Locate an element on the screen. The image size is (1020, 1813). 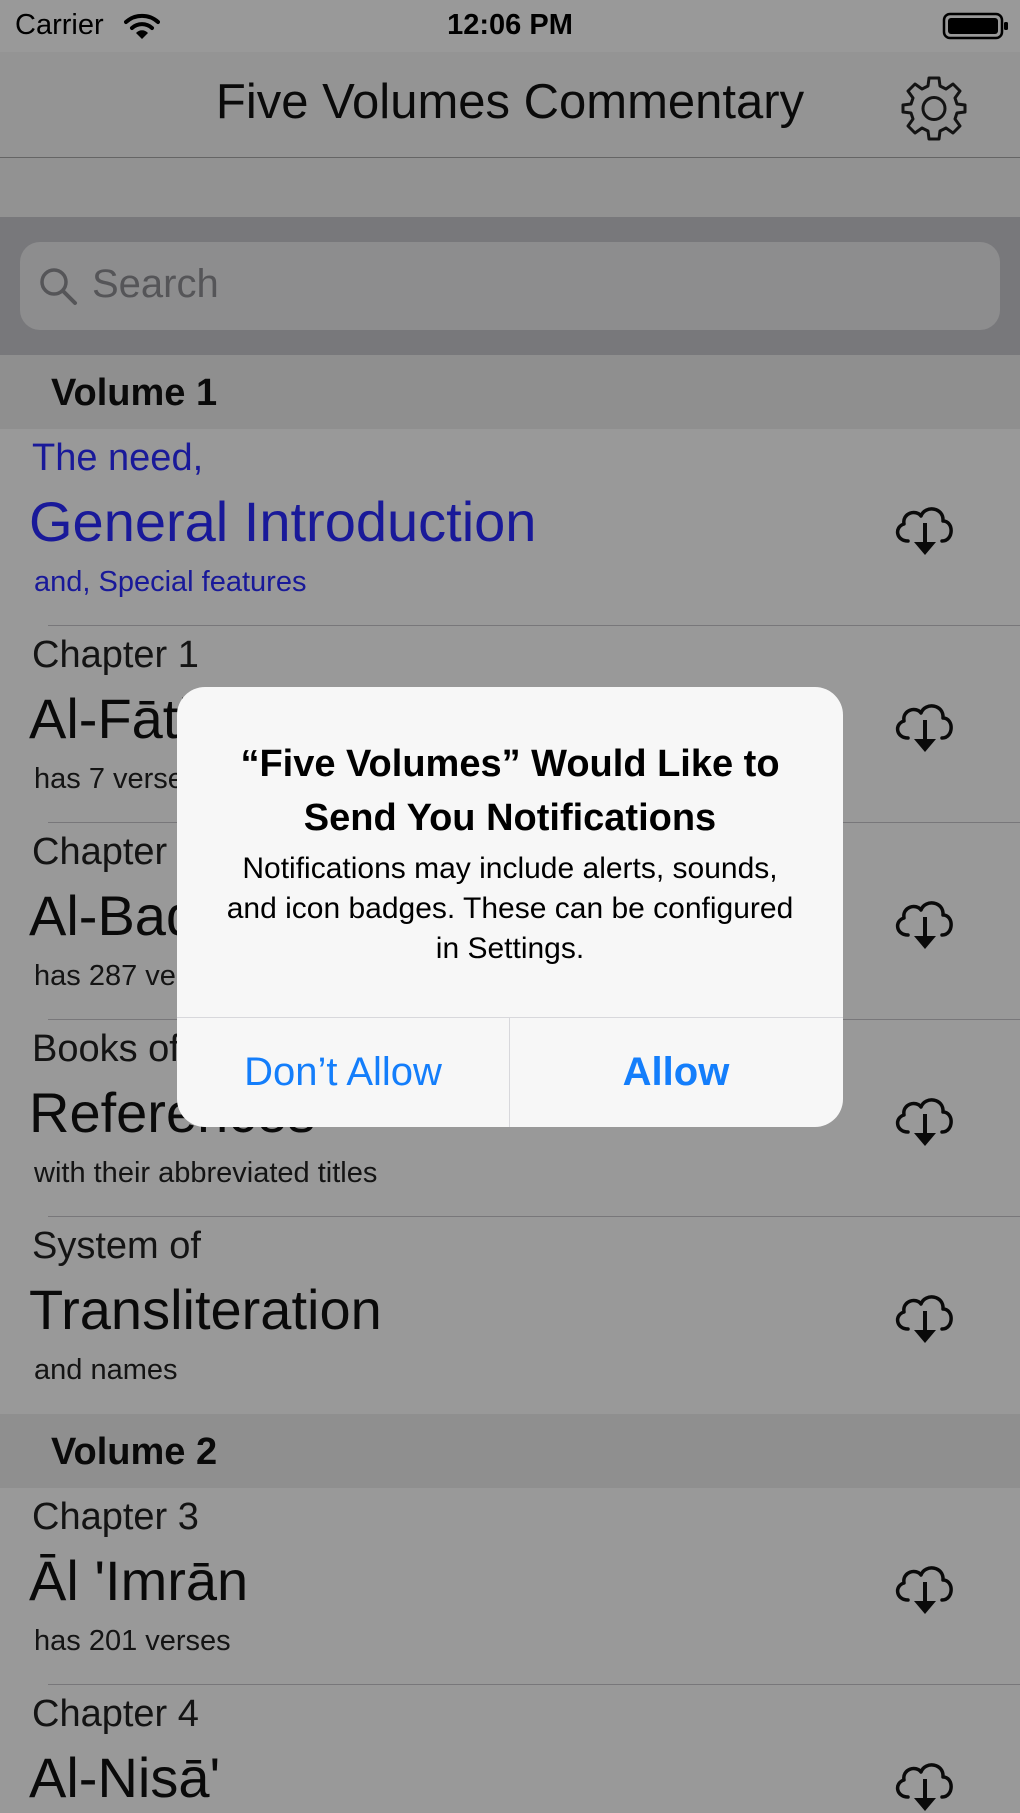
dont-allow-button: Don’t Allow is located at coordinates (343, 1072).